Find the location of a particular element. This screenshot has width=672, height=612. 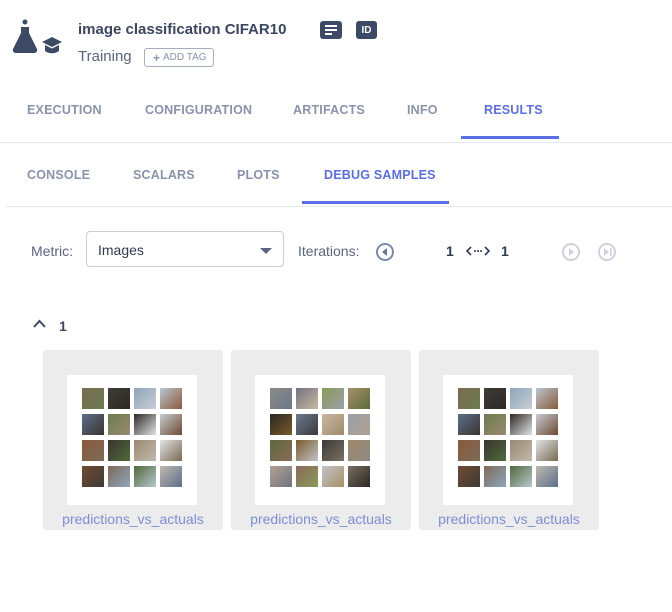

iteration-from: 1 is located at coordinates (450, 251).